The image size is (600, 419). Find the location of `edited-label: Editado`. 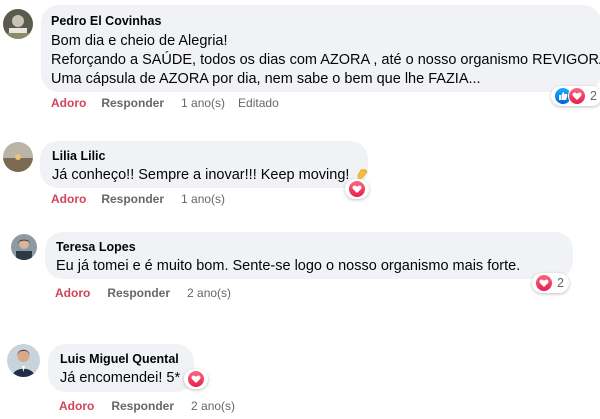

edited-label: Editado is located at coordinates (258, 103).